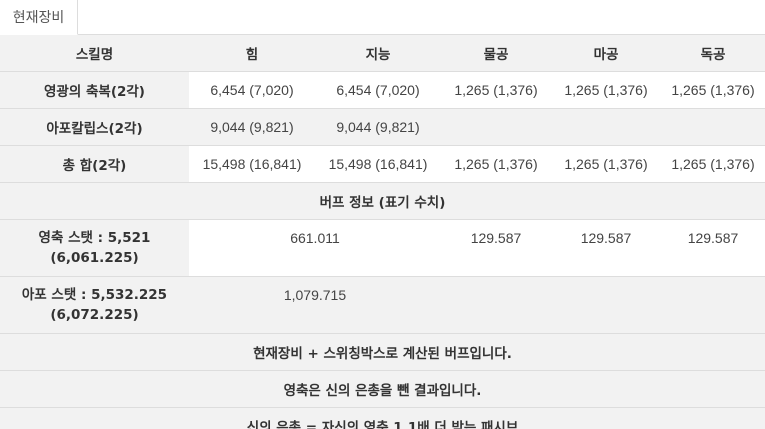  What do you see at coordinates (713, 248) in the screenshot?
I see `yeongchuk-ind-value: 129.587` at bounding box center [713, 248].